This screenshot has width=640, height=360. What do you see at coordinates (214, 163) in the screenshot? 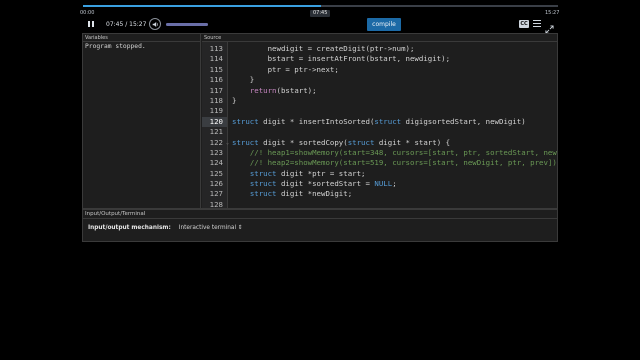
I see `line-number: 124` at bounding box center [214, 163].